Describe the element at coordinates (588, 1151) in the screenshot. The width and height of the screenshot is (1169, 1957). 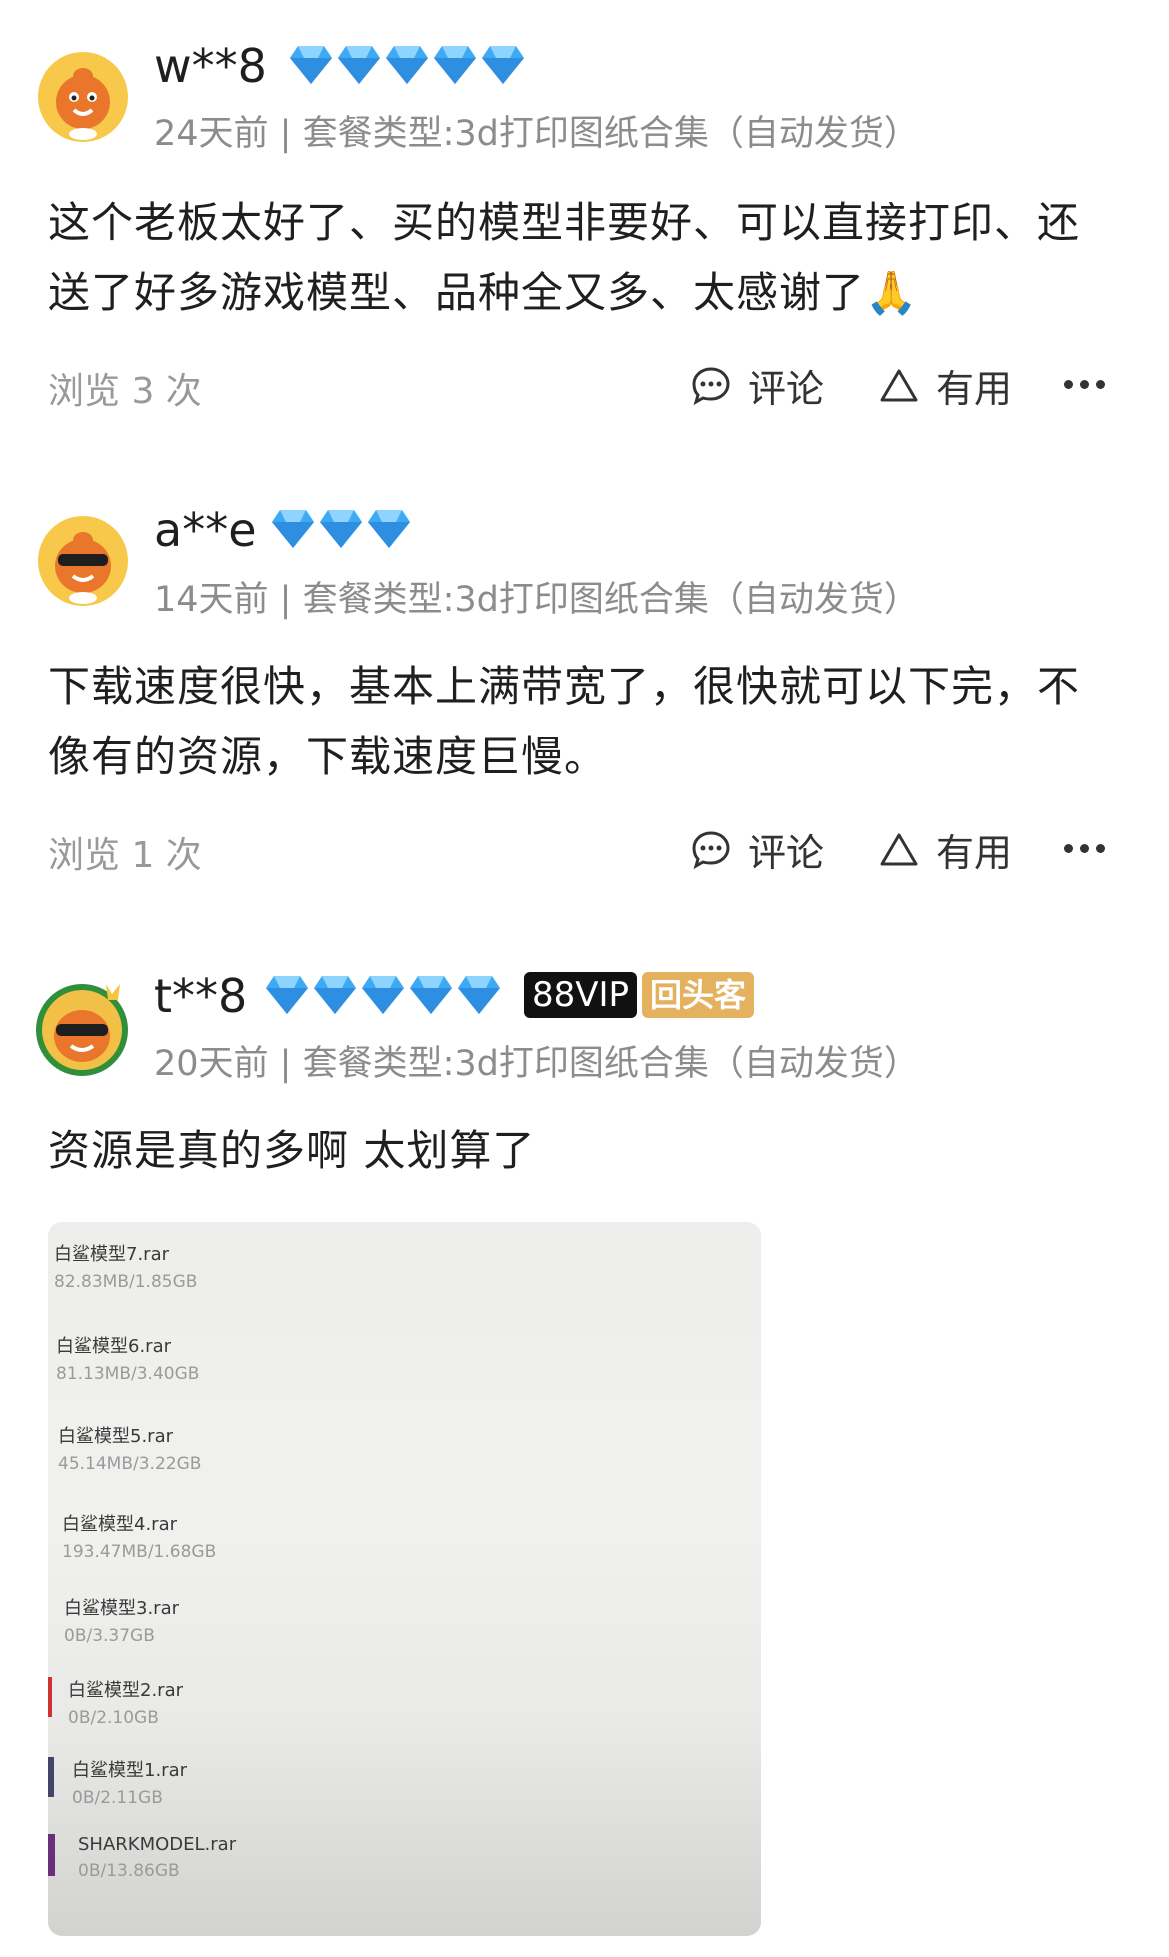
I see `review-text: 资源是真的多啊 太划算了` at that location.